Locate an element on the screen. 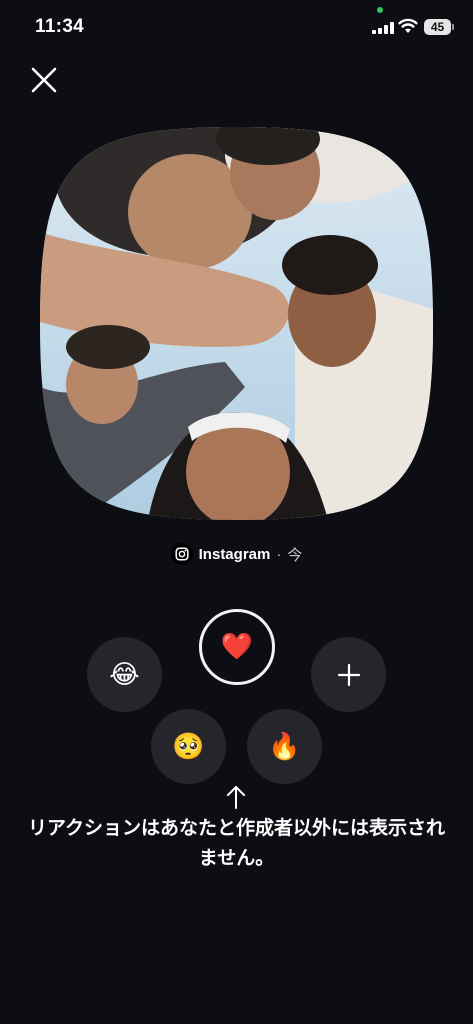 This screenshot has height=1024, width=473. reaction-privacy-notice: リアクションはあなたと作成者以外には表示され ません。 is located at coordinates (236, 843).